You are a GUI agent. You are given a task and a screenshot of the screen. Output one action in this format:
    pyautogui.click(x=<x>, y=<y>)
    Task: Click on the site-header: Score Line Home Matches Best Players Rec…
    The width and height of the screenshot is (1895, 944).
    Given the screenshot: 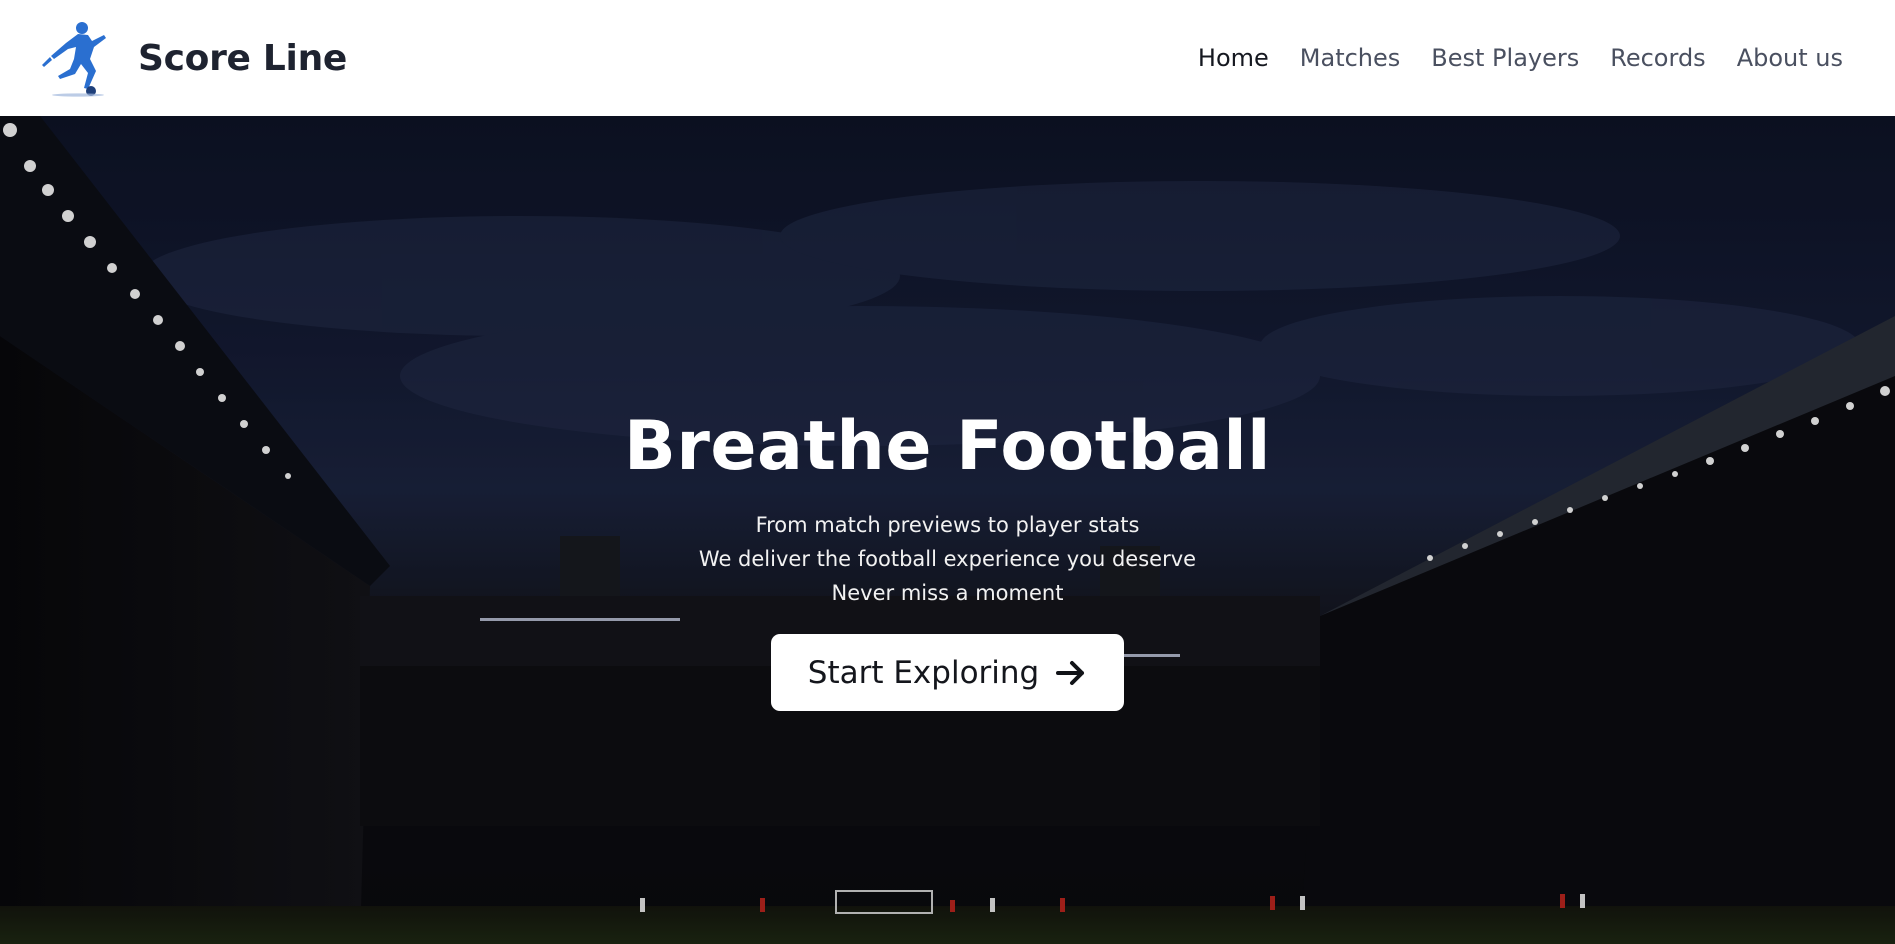 What is the action you would take?
    pyautogui.click(x=947, y=58)
    